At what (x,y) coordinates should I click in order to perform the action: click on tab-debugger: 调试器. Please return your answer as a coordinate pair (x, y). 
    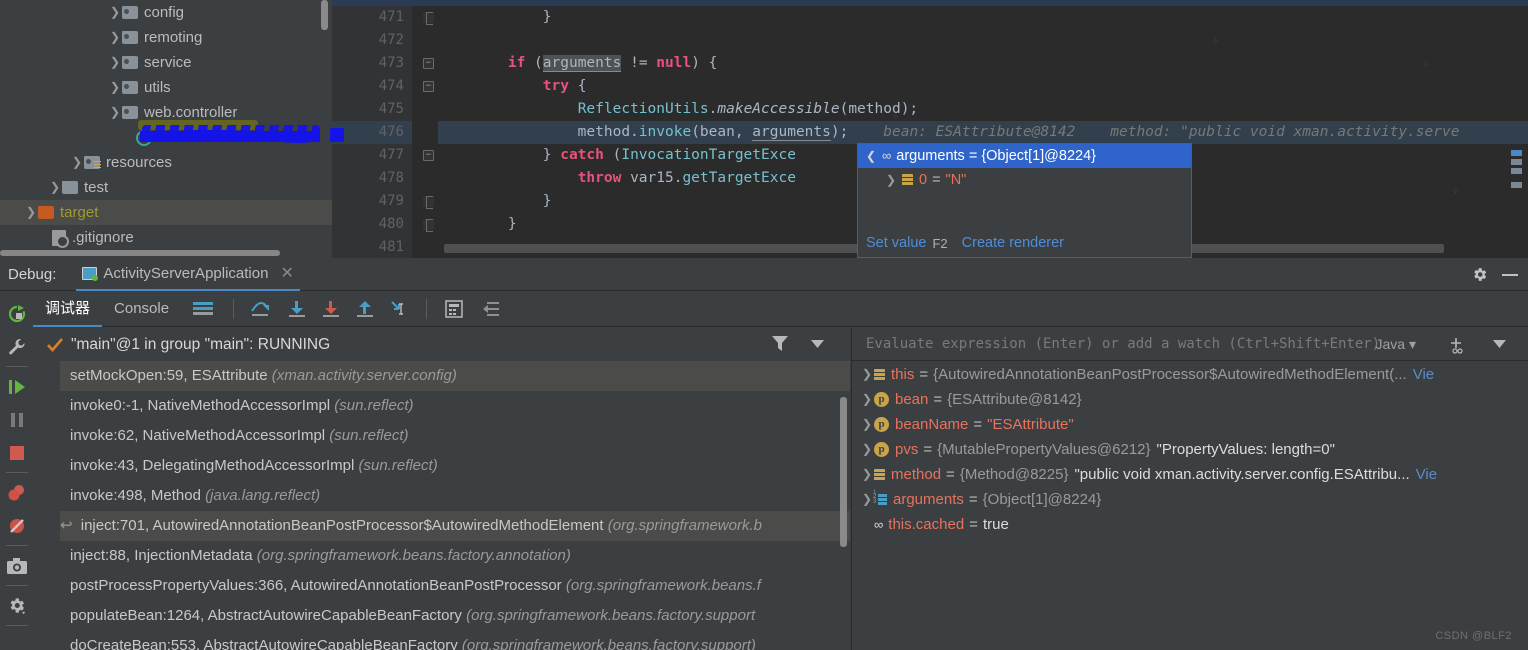
    Looking at the image, I should click on (68, 309).